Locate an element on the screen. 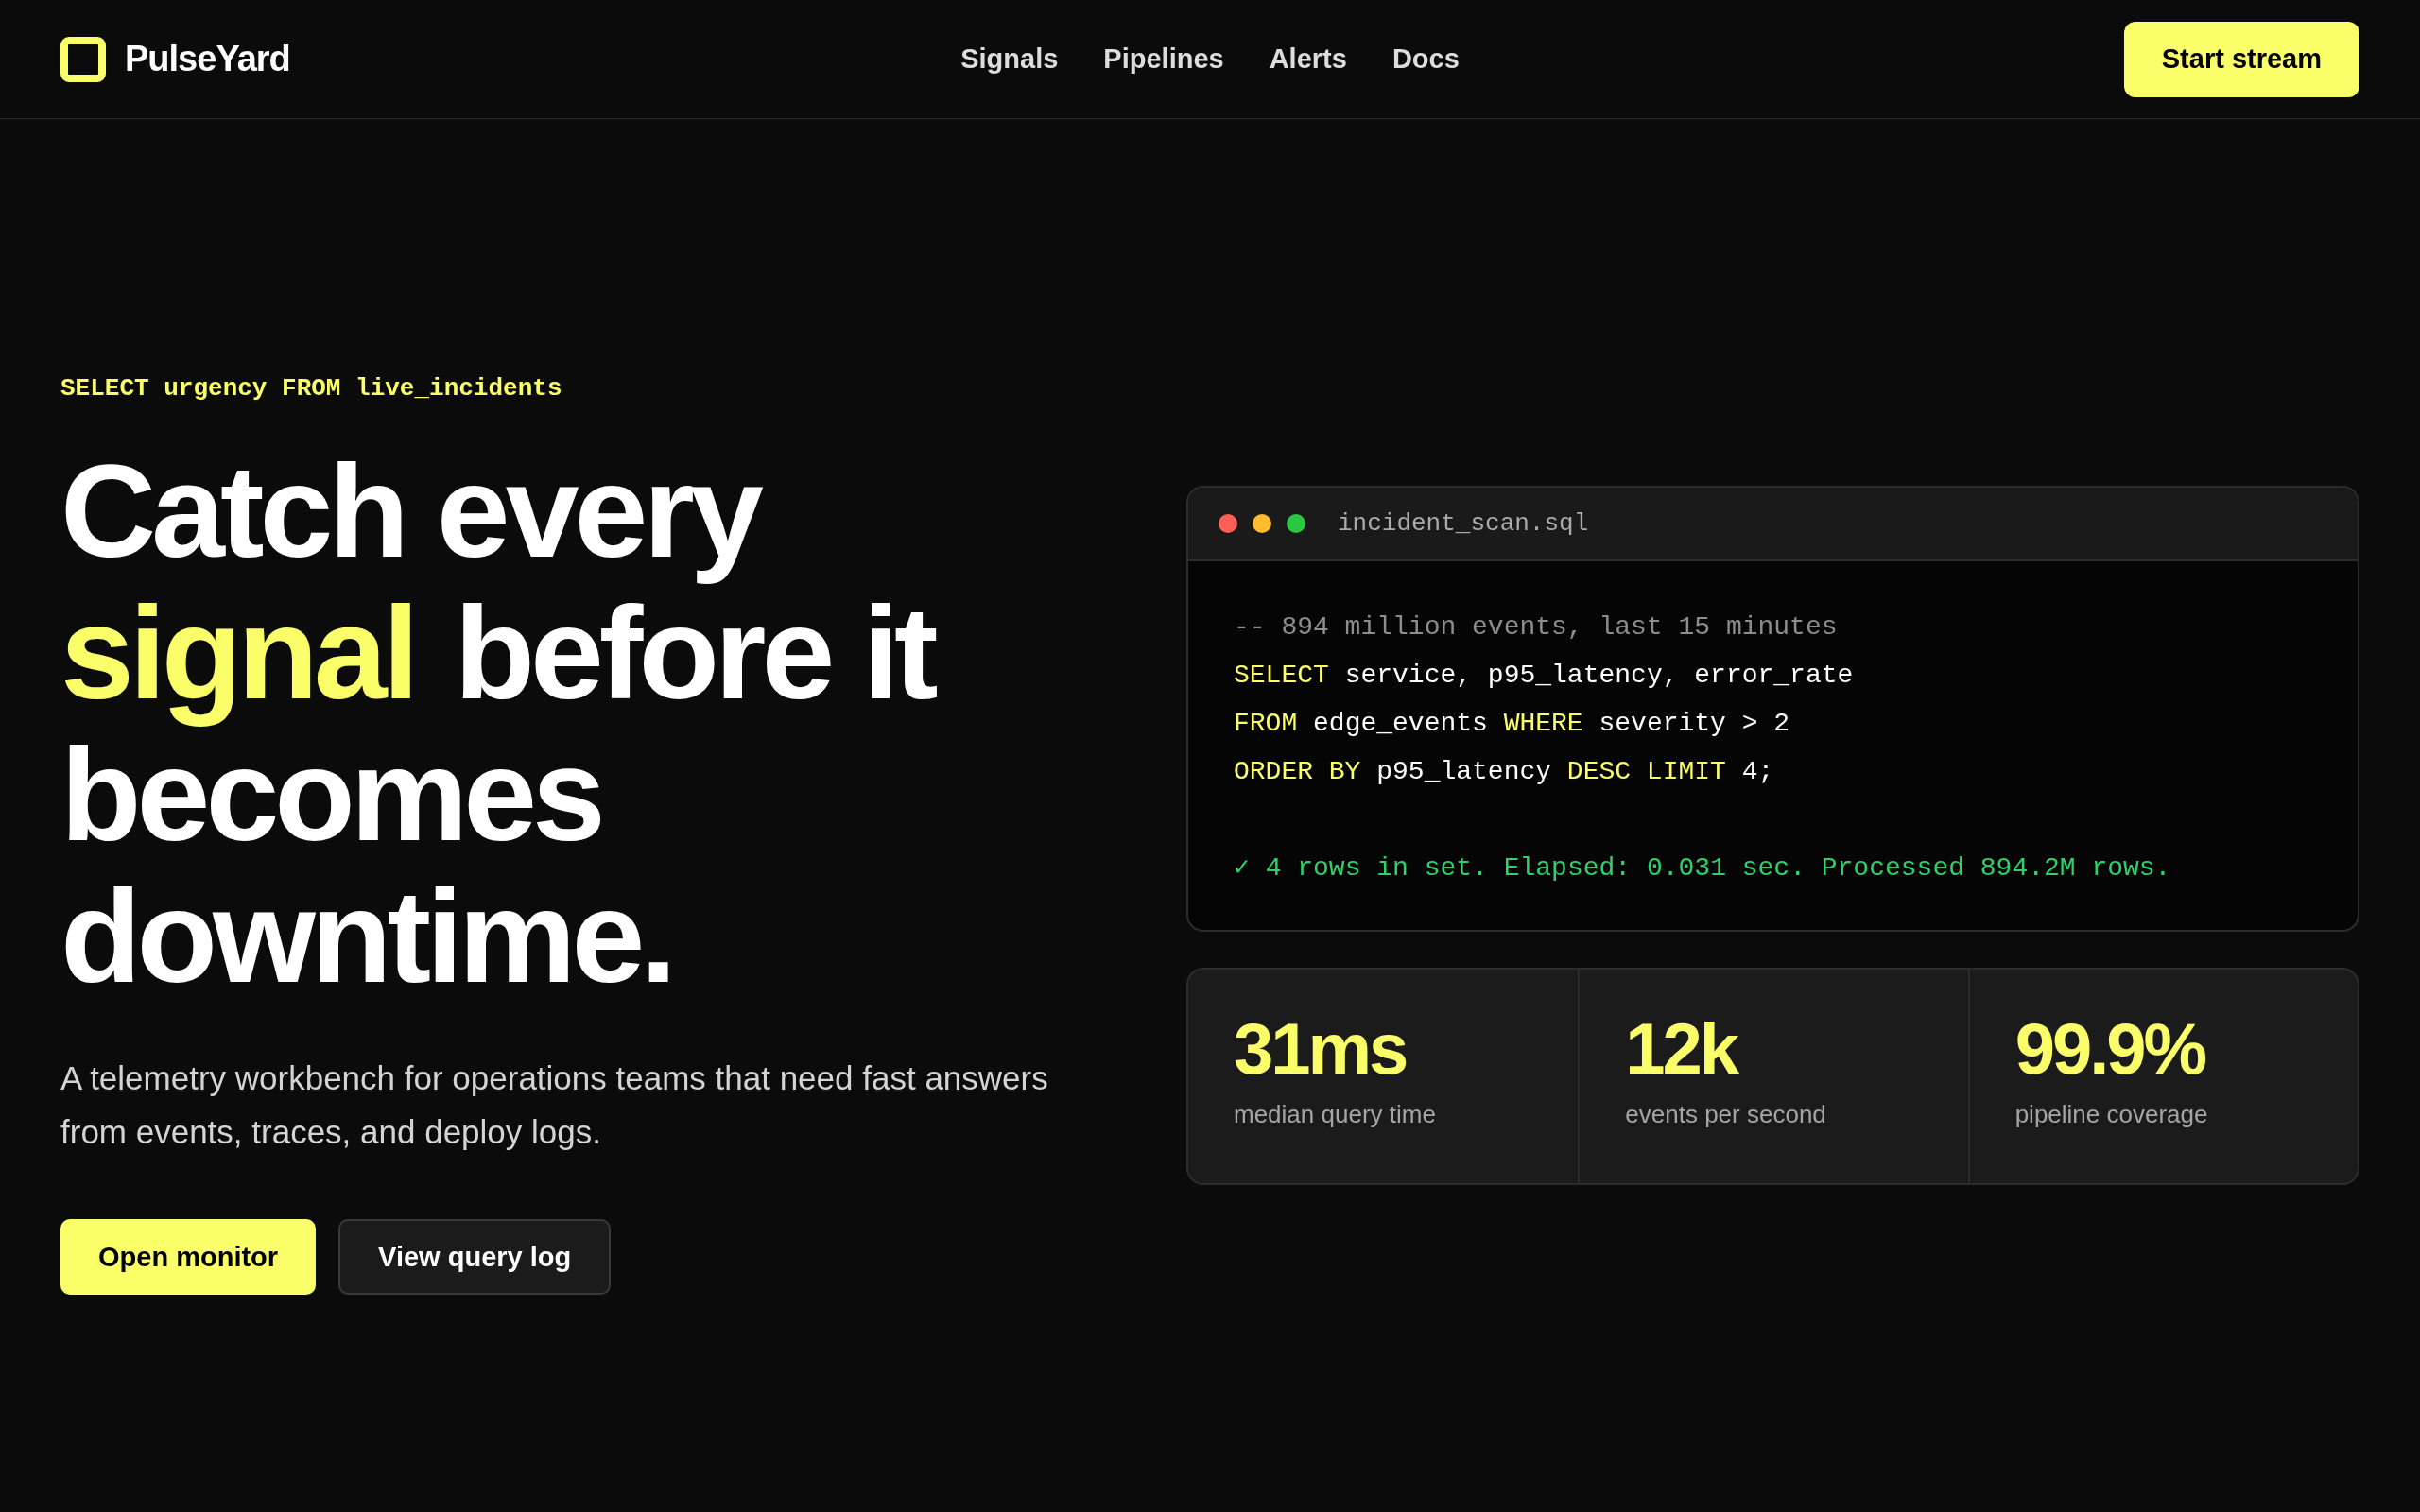 The height and width of the screenshot is (1512, 2420). nav-link: Alerts is located at coordinates (1308, 59).